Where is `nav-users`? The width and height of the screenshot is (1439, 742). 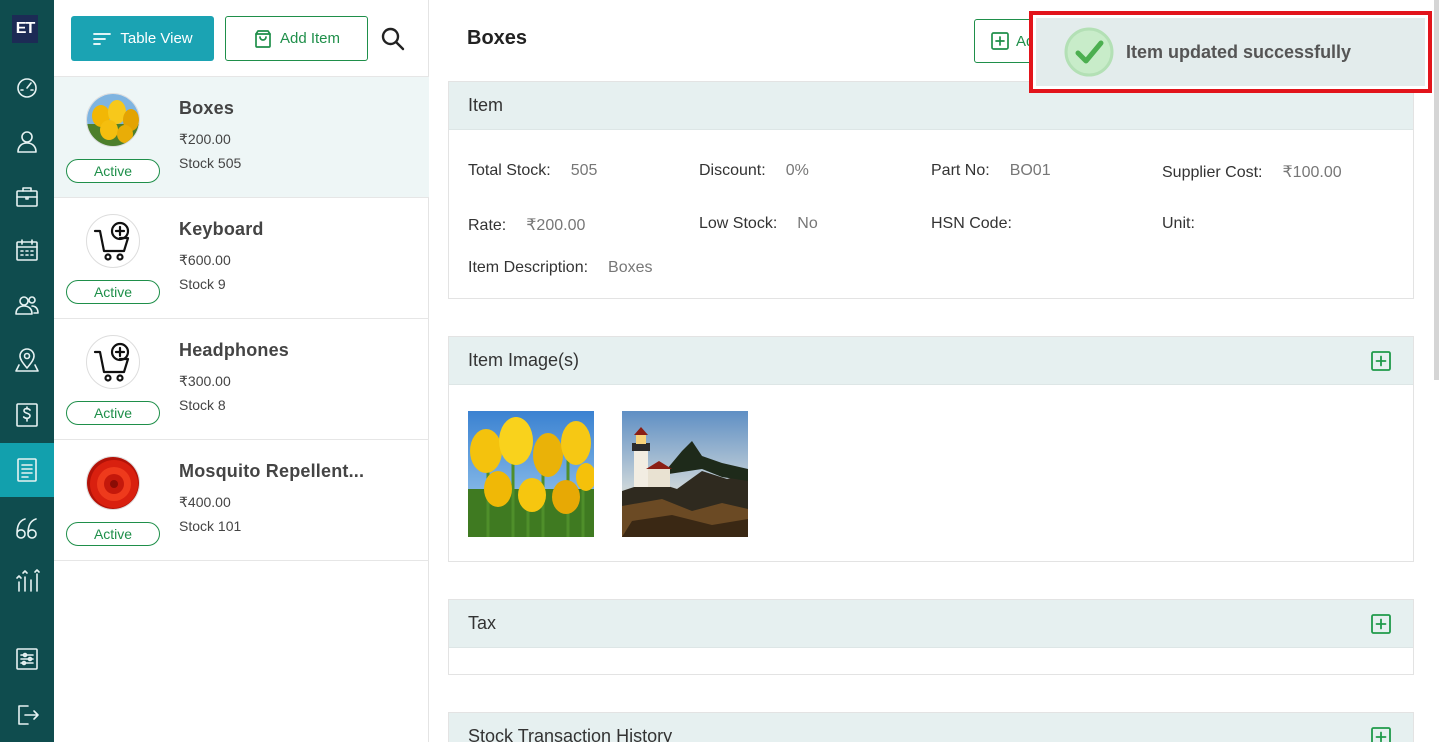 nav-users is located at coordinates (27, 141).